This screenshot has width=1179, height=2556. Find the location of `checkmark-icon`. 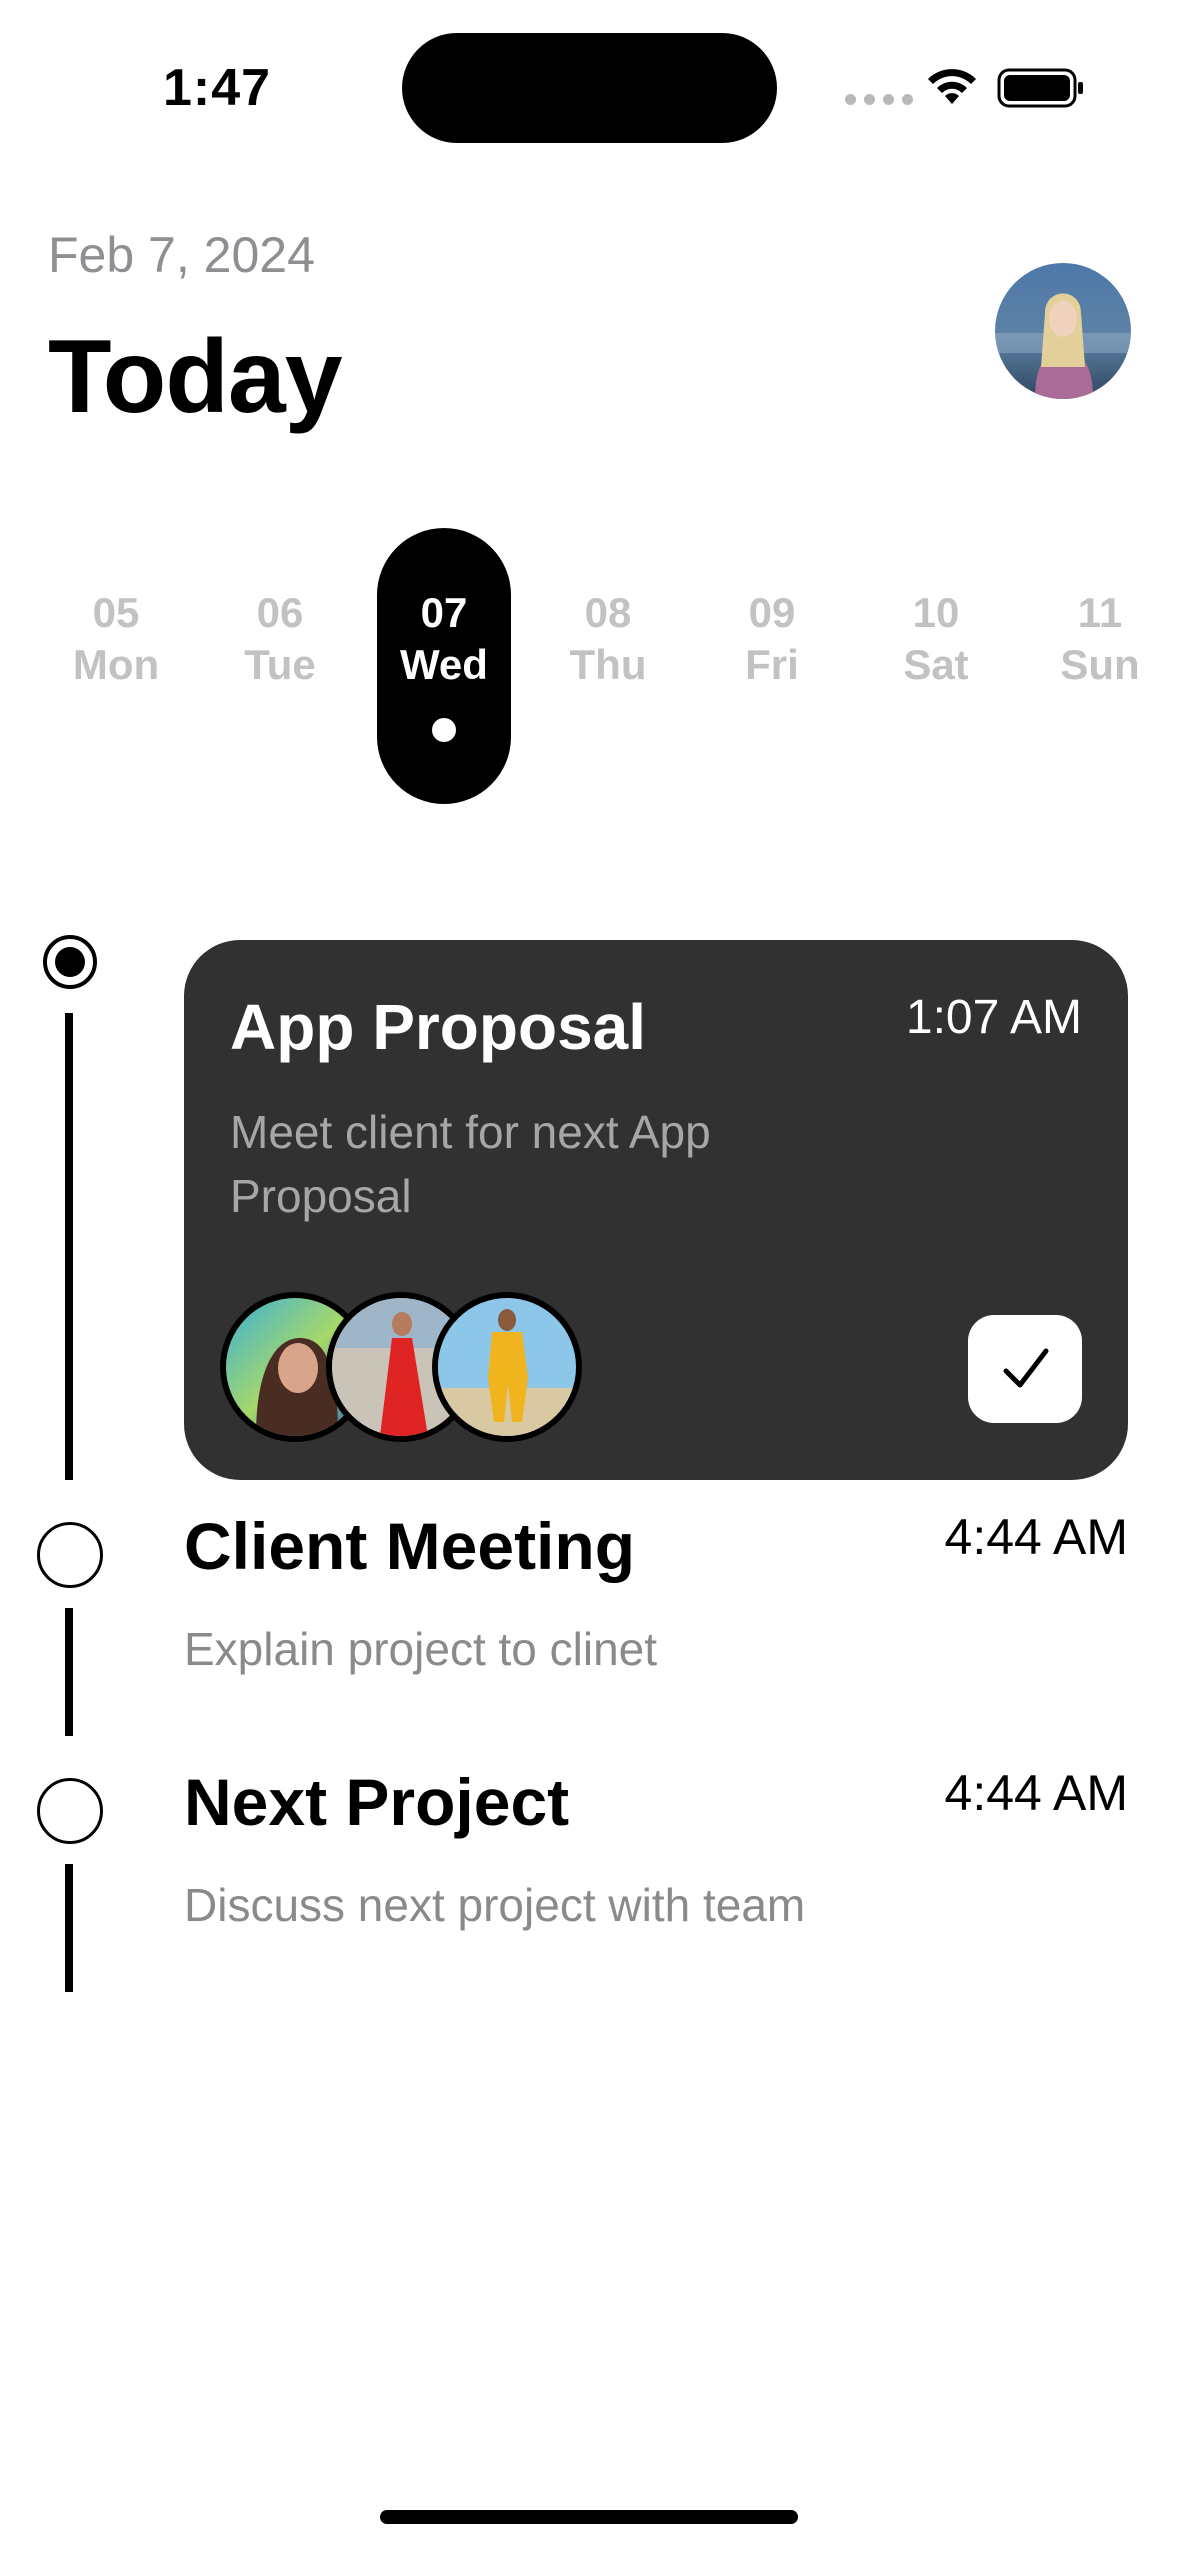

checkmark-icon is located at coordinates (1026, 1368).